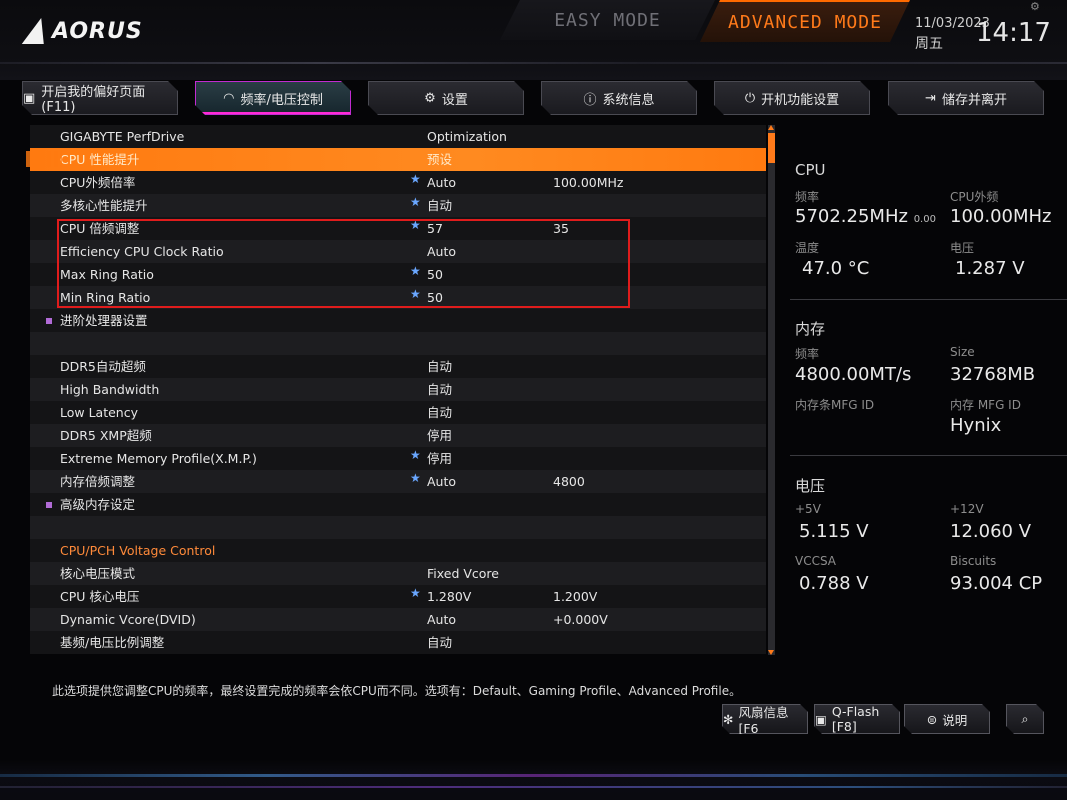  Describe the element at coordinates (37, 31) in the screenshot. I see `aorus-eagle-icon` at that location.